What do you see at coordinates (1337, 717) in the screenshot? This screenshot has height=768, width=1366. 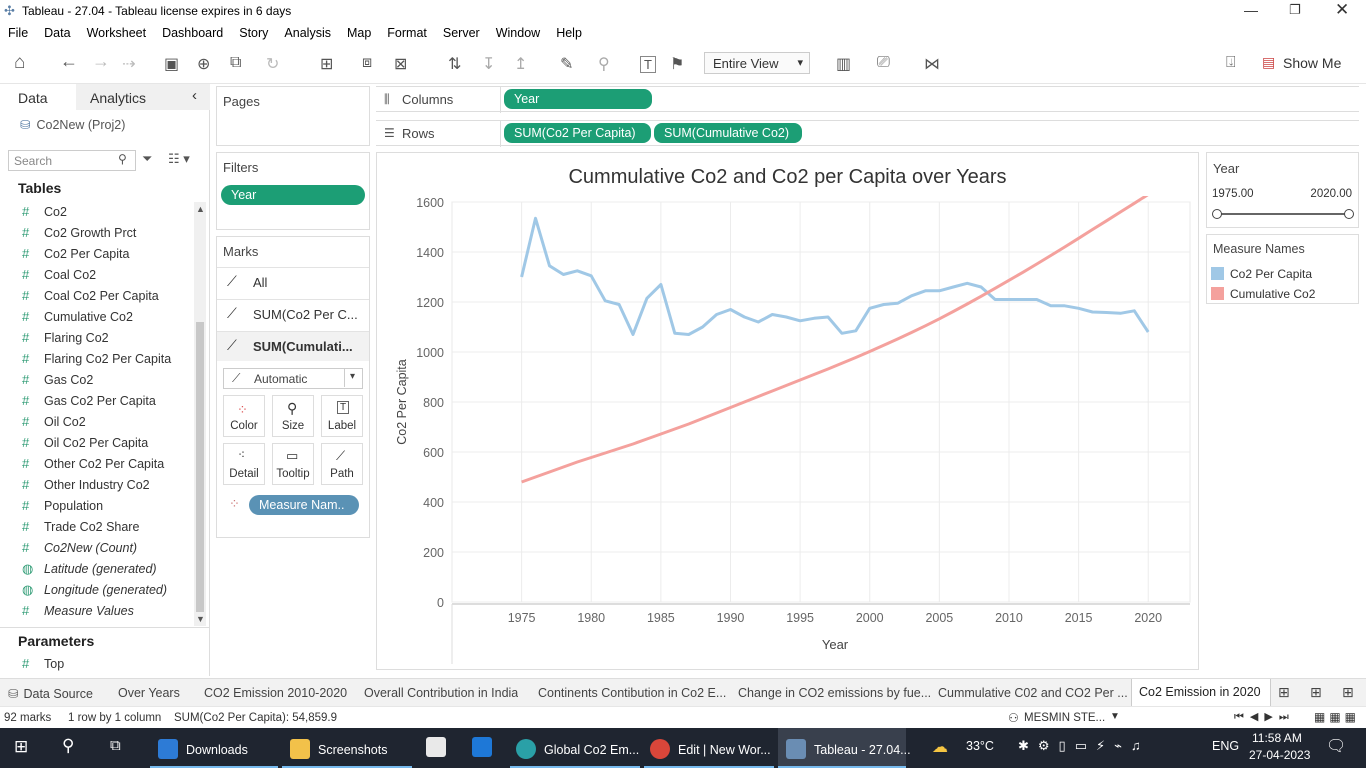 I see `view-toggle-icons: ▦▦▦` at bounding box center [1337, 717].